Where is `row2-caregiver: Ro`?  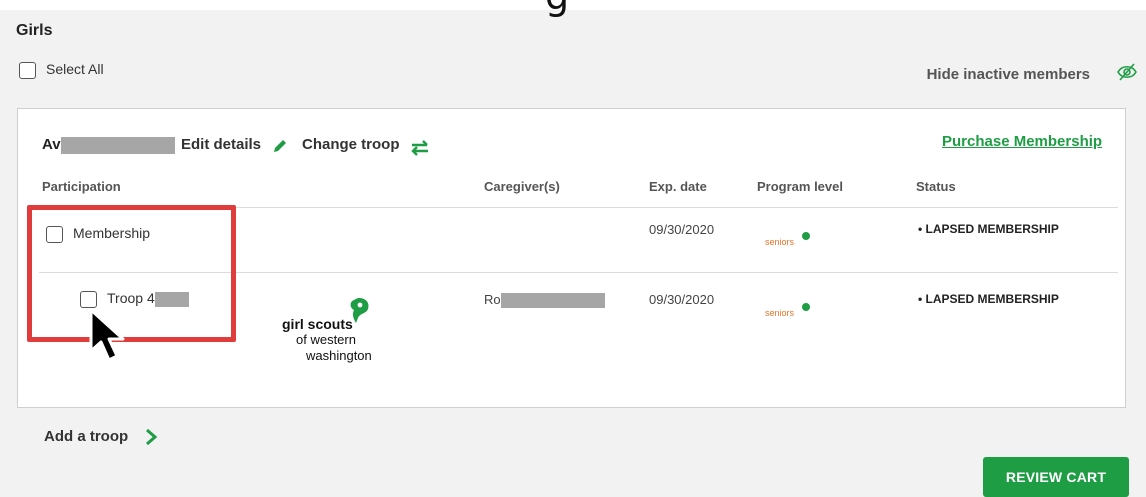 row2-caregiver: Ro is located at coordinates (544, 300).